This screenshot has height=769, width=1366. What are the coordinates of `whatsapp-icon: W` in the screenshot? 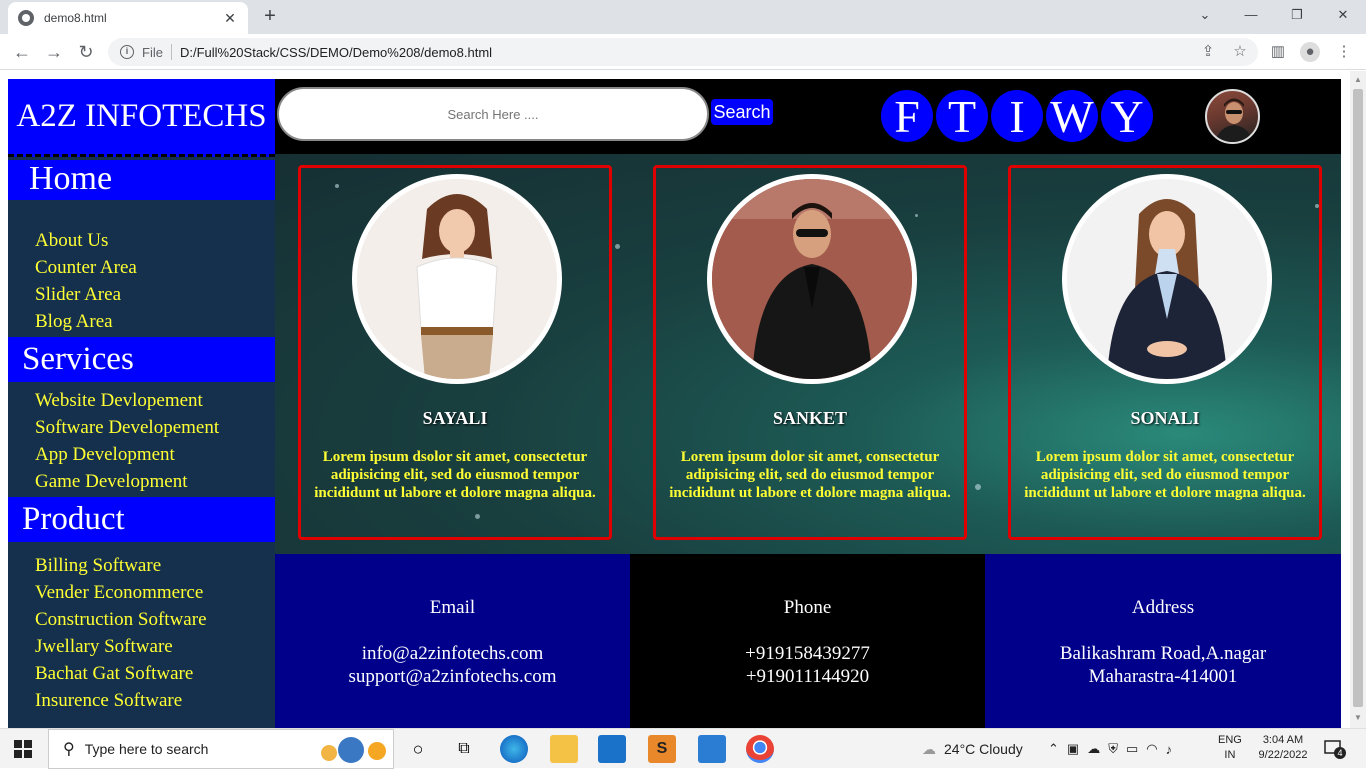 It's located at (1072, 116).